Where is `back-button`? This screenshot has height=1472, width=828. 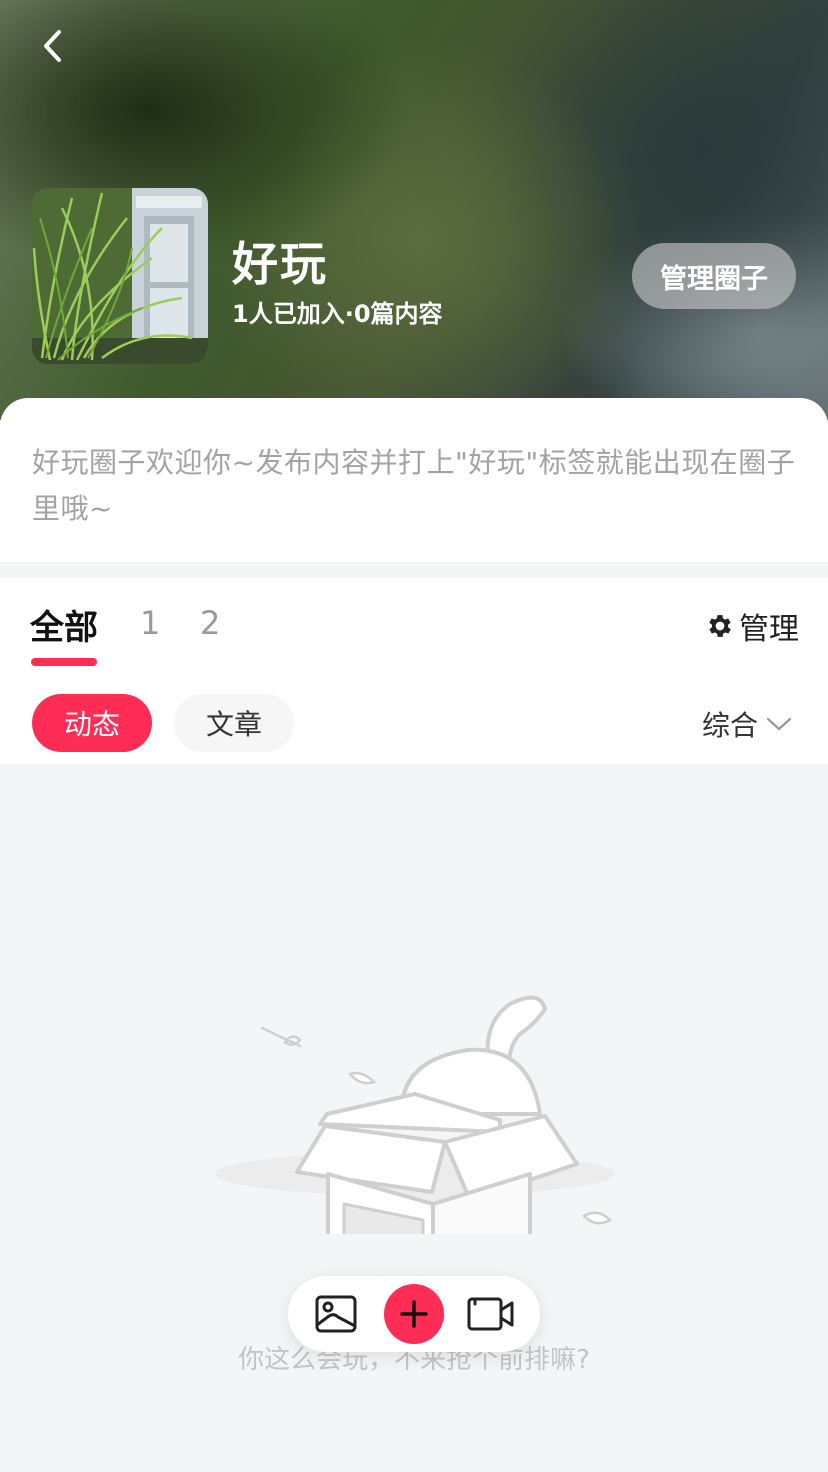
back-button is located at coordinates (52, 46).